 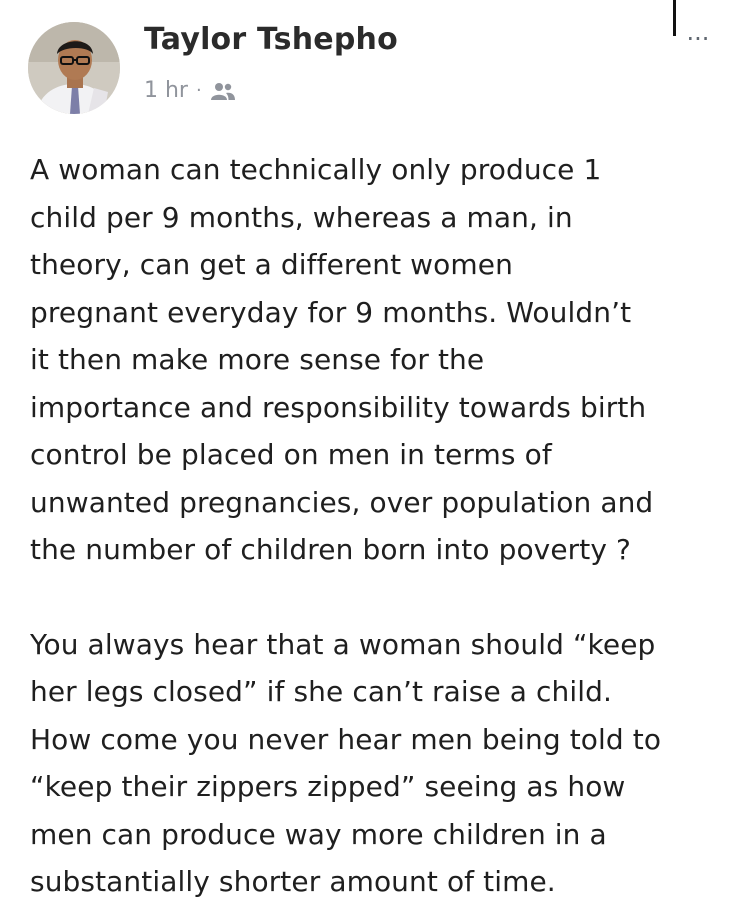 I want to click on avatar-image, so click(x=74, y=68).